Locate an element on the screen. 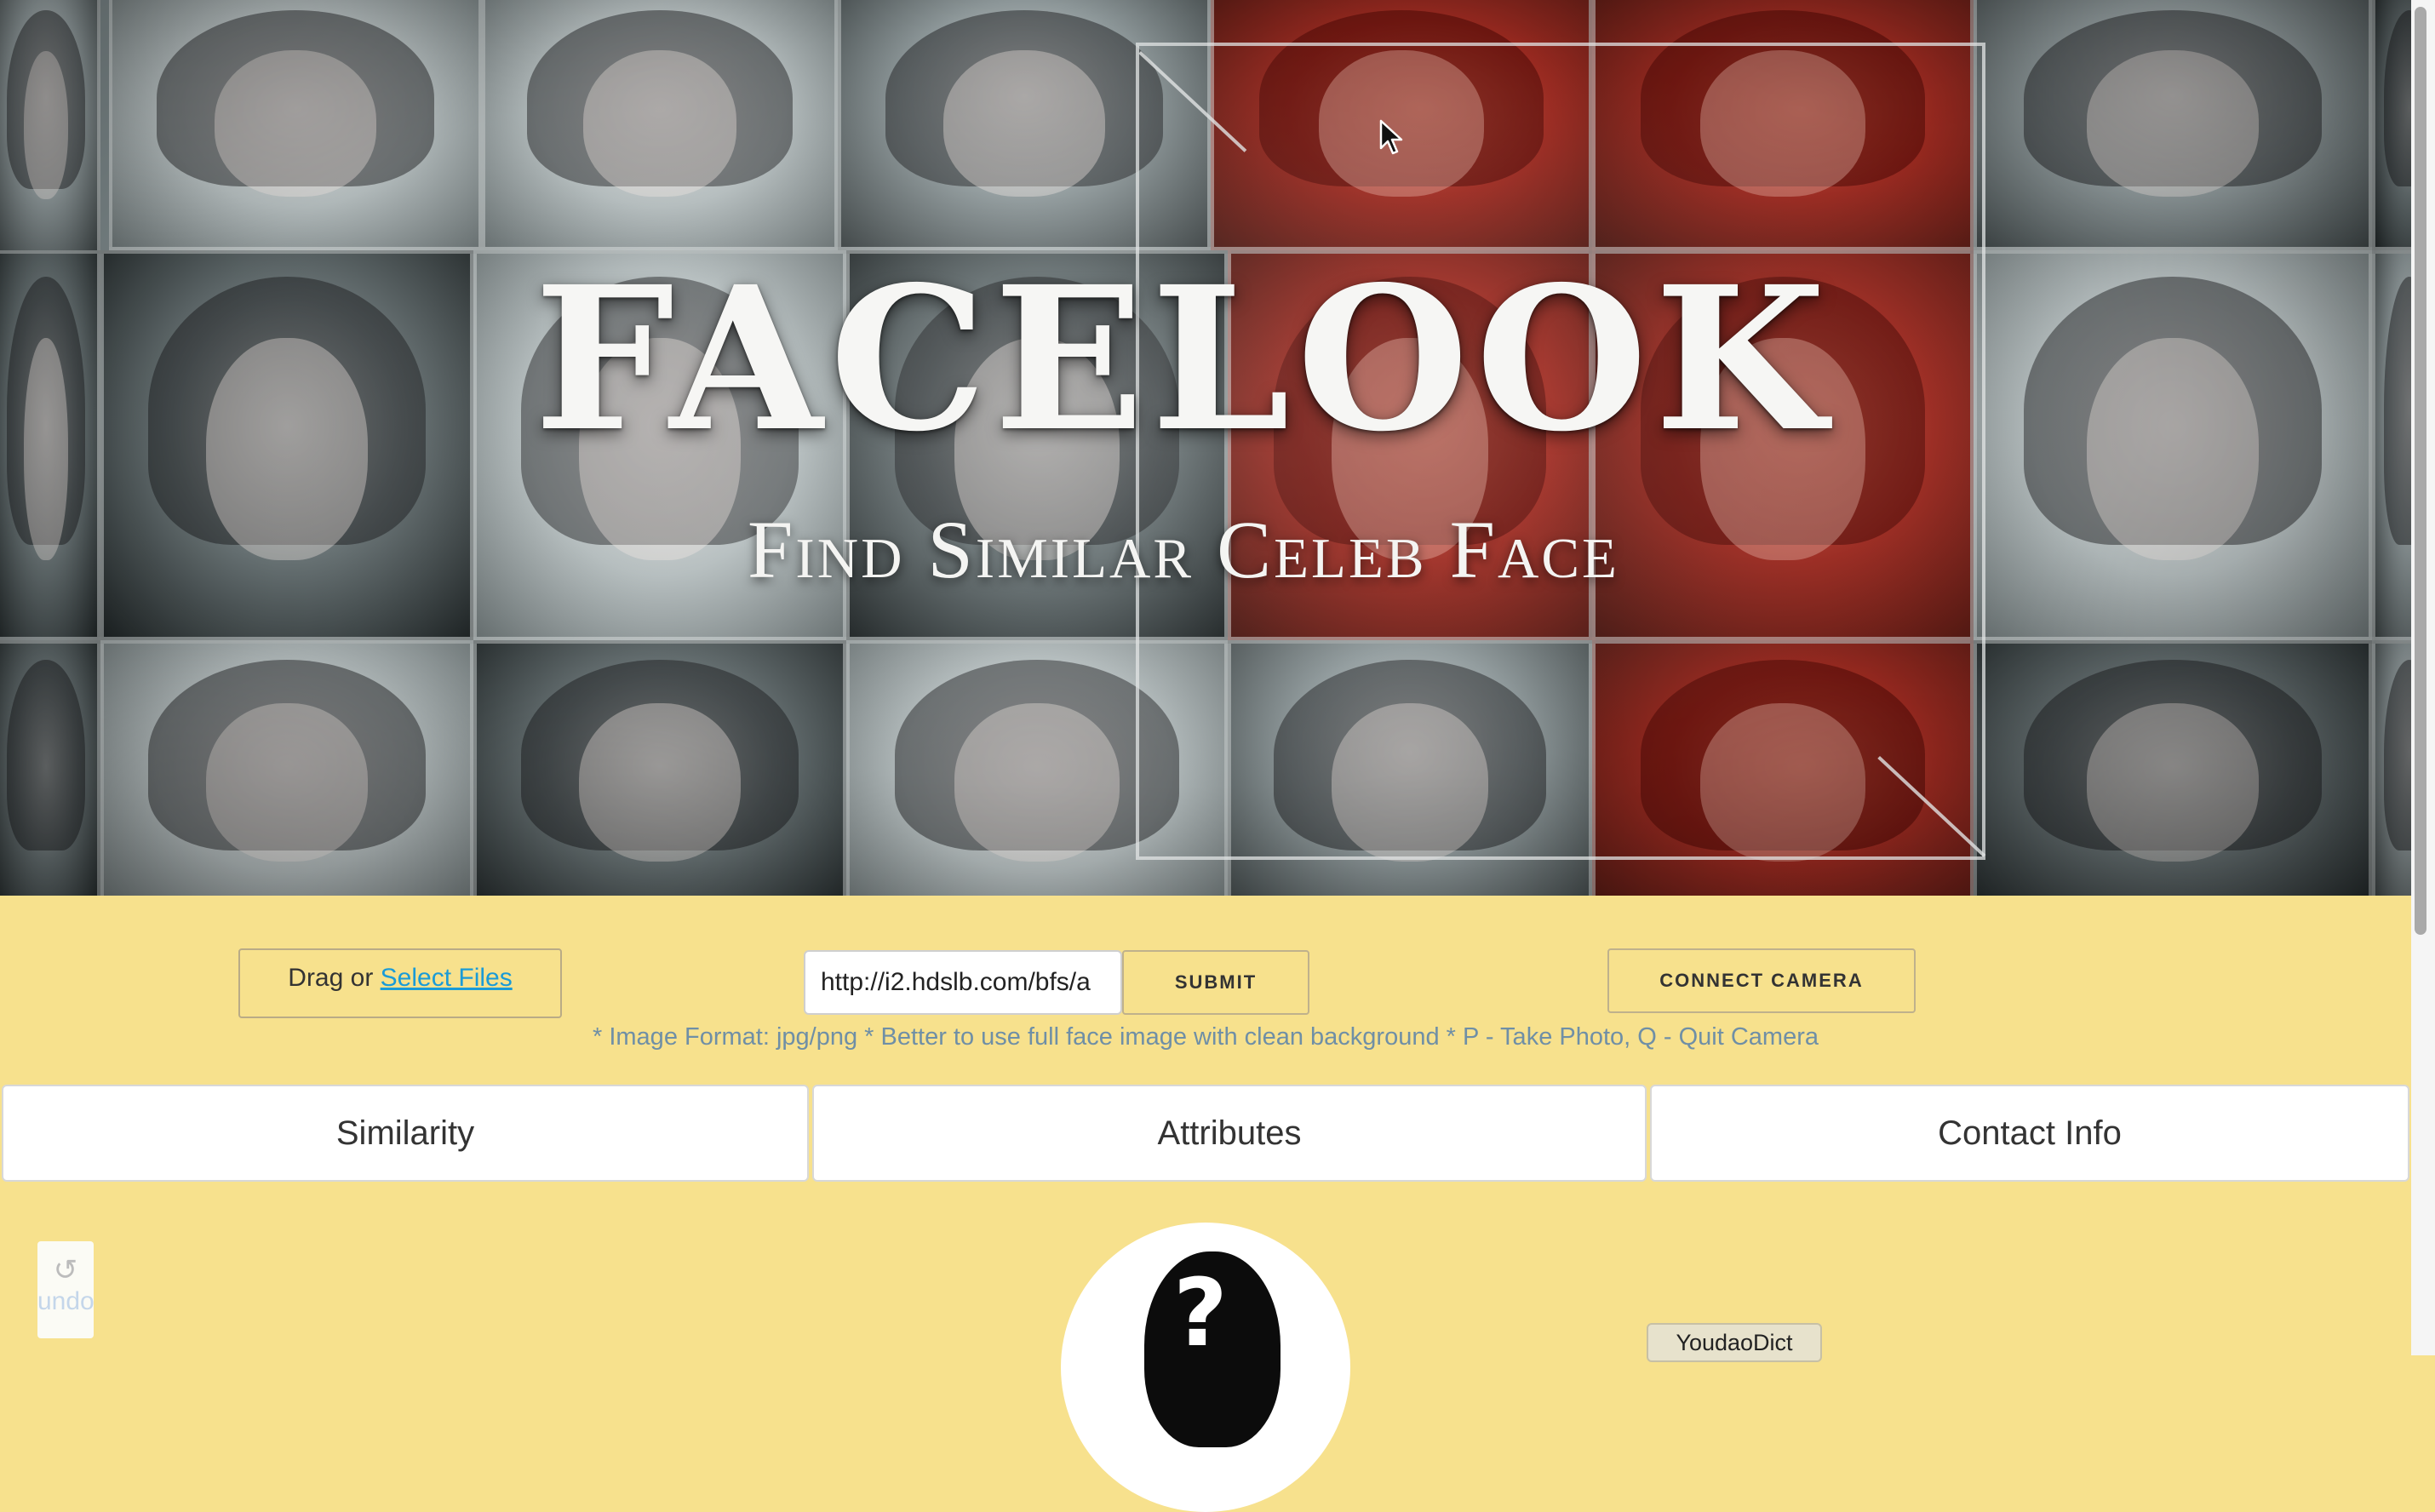 The height and width of the screenshot is (1512, 2435). connect-camera-button: CONNECT CAMERA is located at coordinates (1762, 980).